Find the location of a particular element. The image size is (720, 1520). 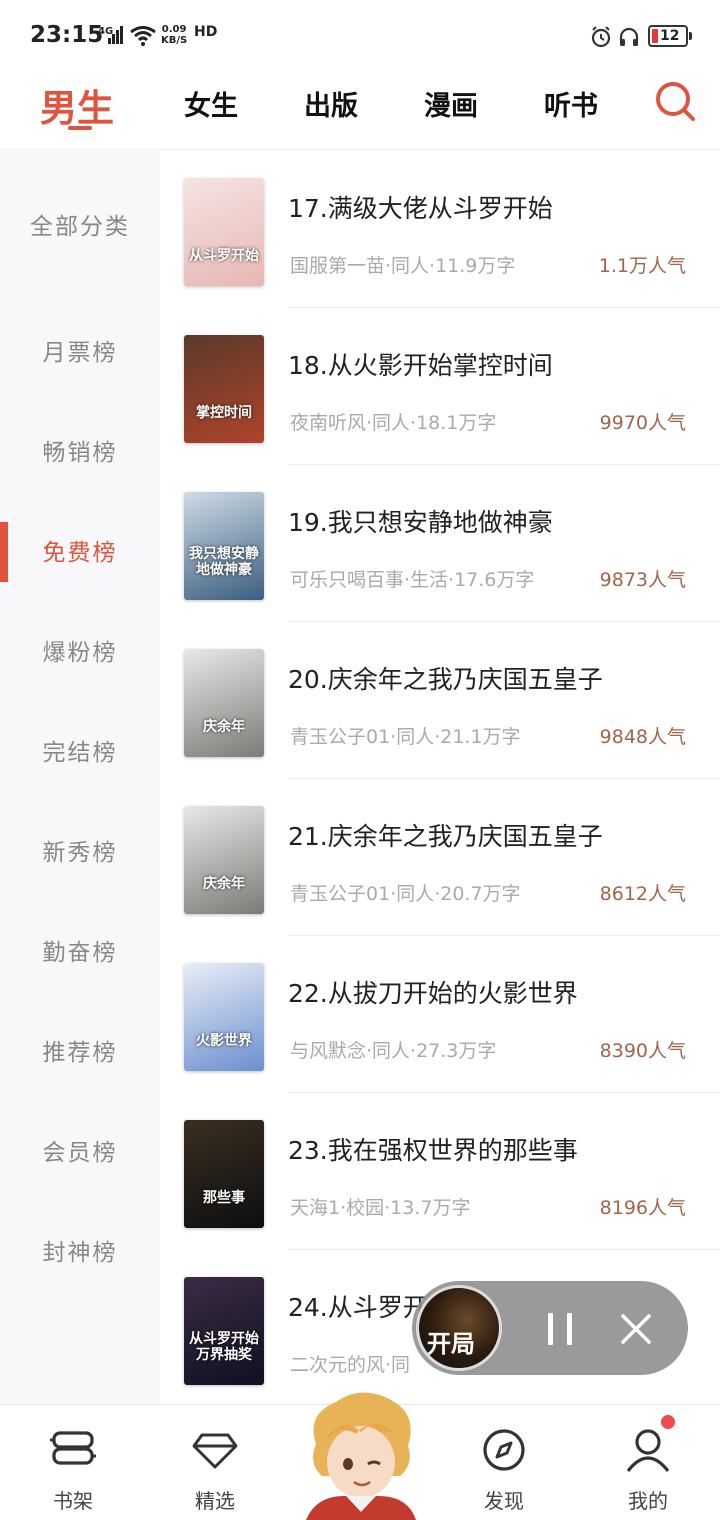

bookshelf-icon is located at coordinates (73, 1448).